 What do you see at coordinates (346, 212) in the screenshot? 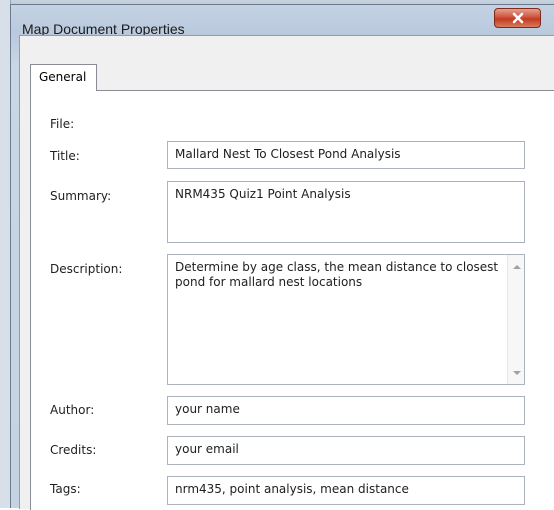
I see `summary-field: NRM435 Quiz1 Point Analysis` at bounding box center [346, 212].